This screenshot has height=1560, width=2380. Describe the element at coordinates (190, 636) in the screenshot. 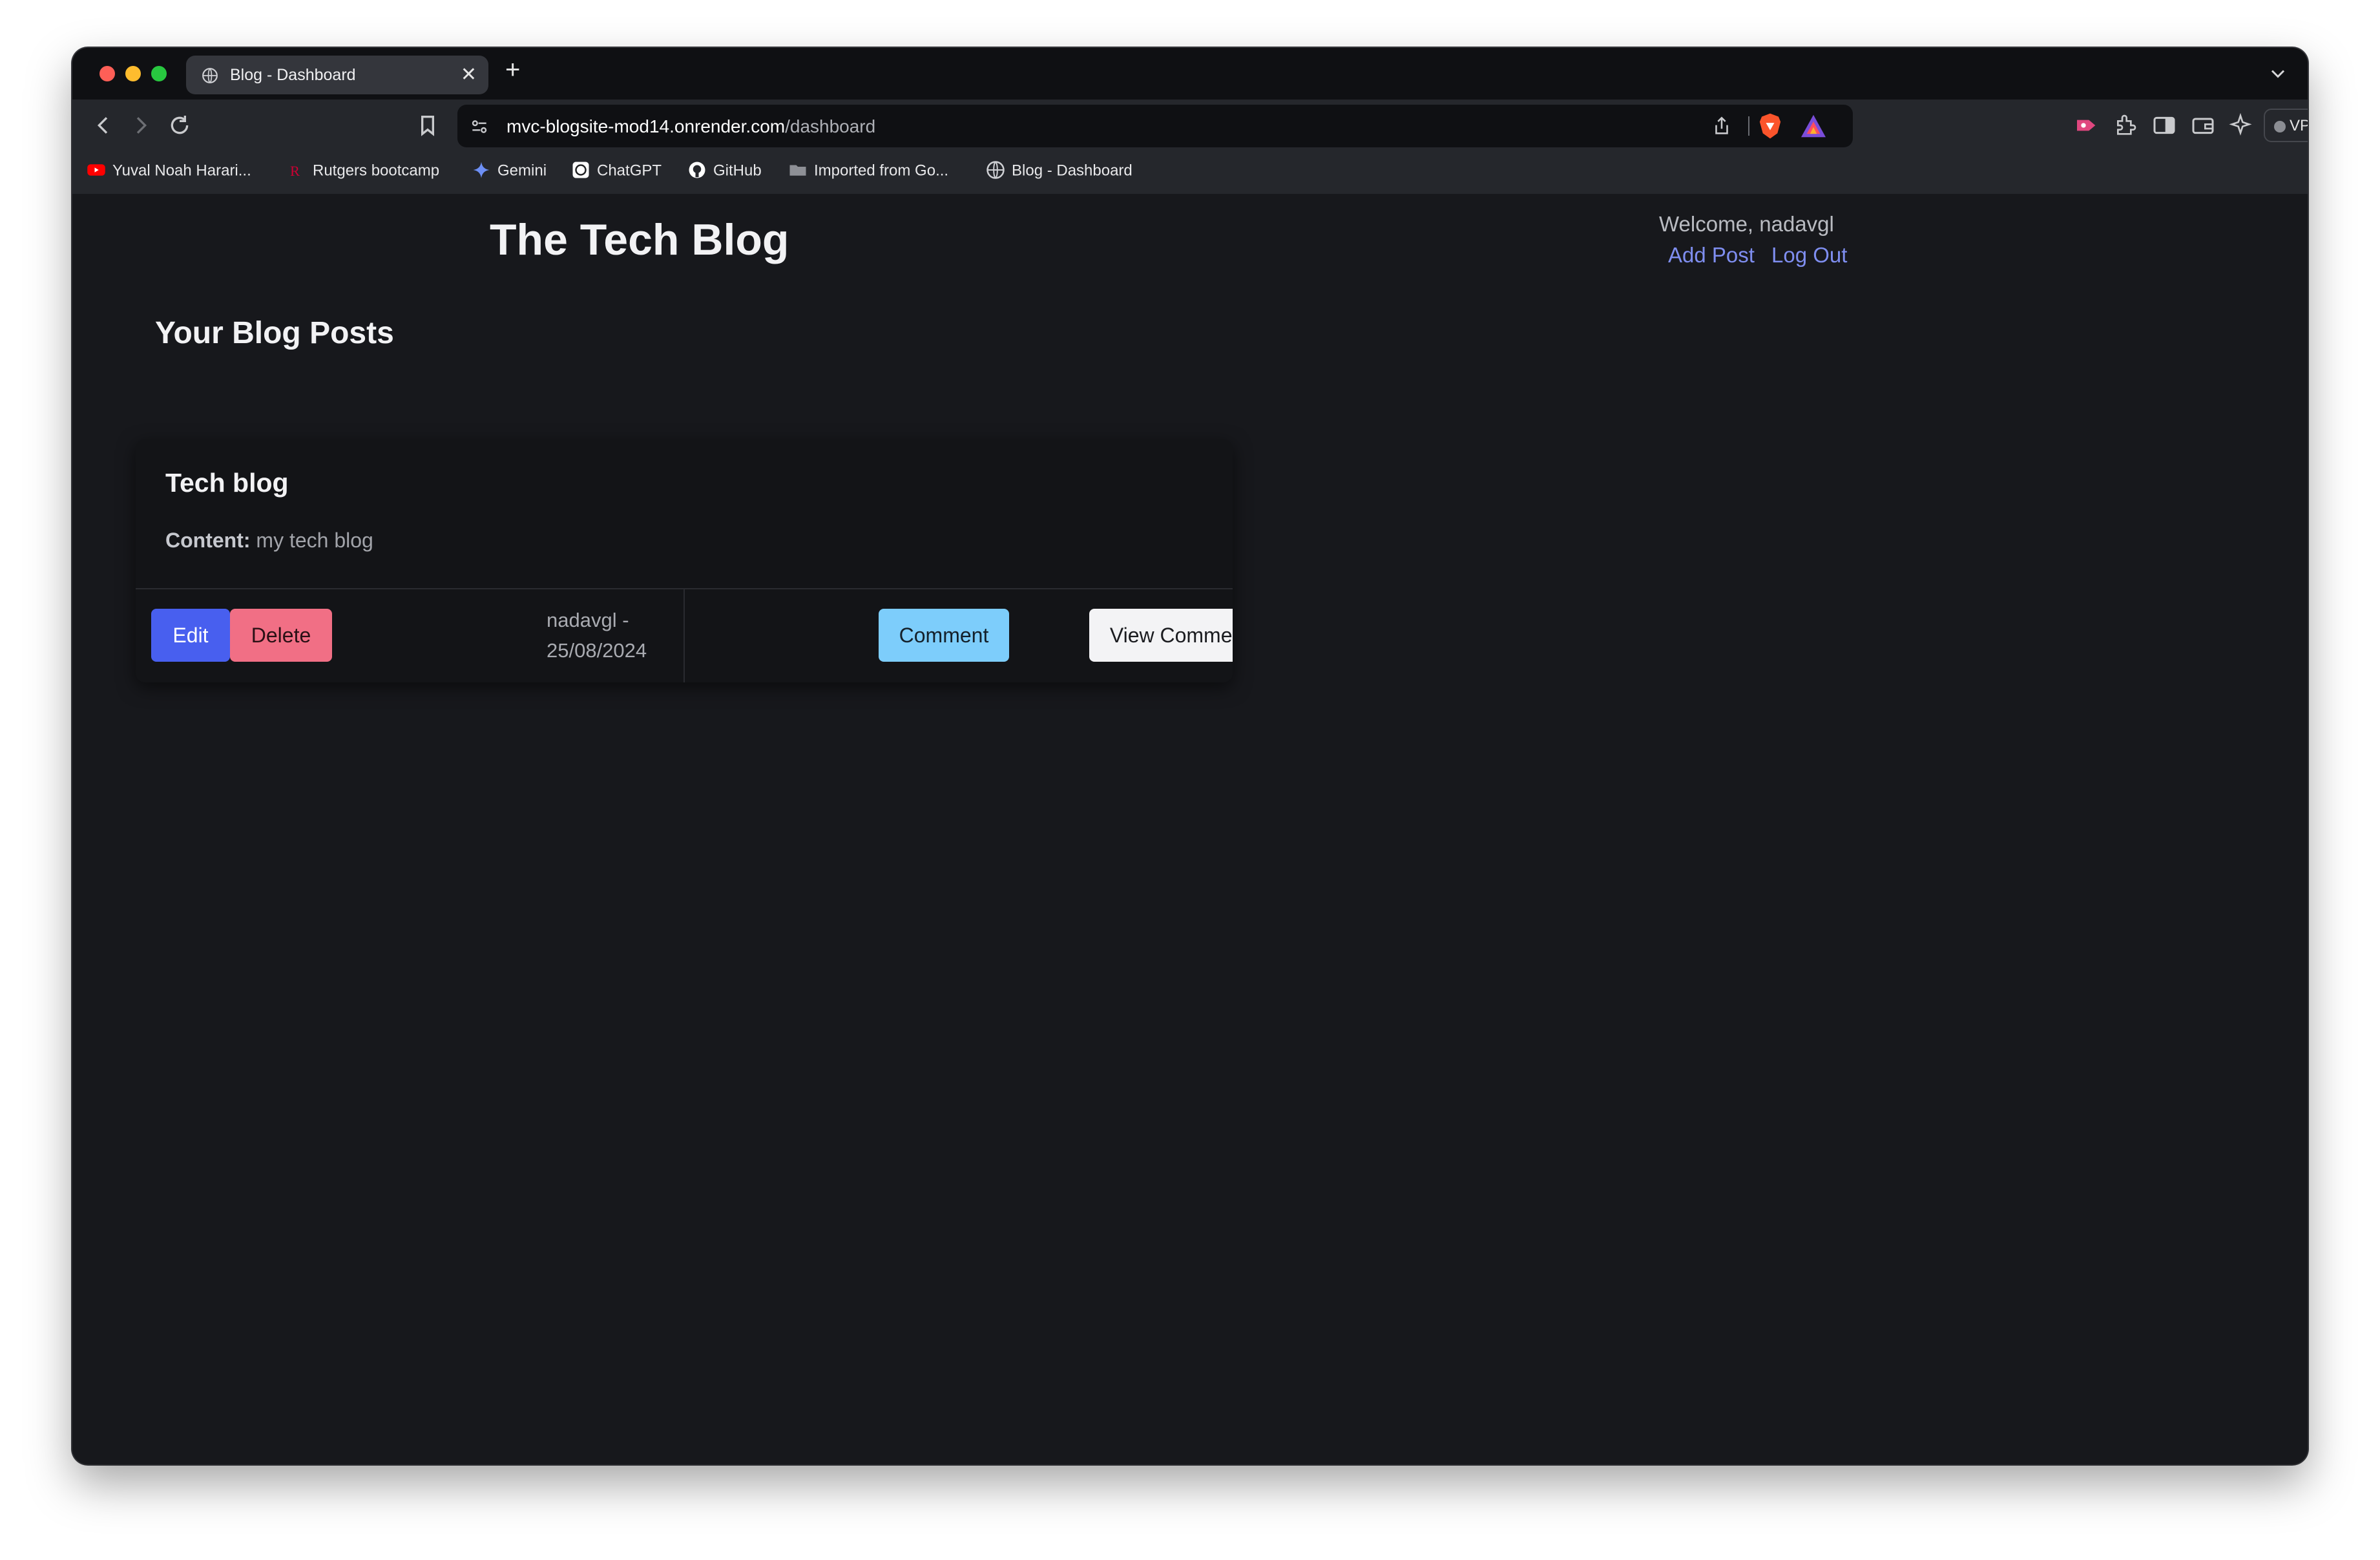

I see `edit-button: Edit` at that location.